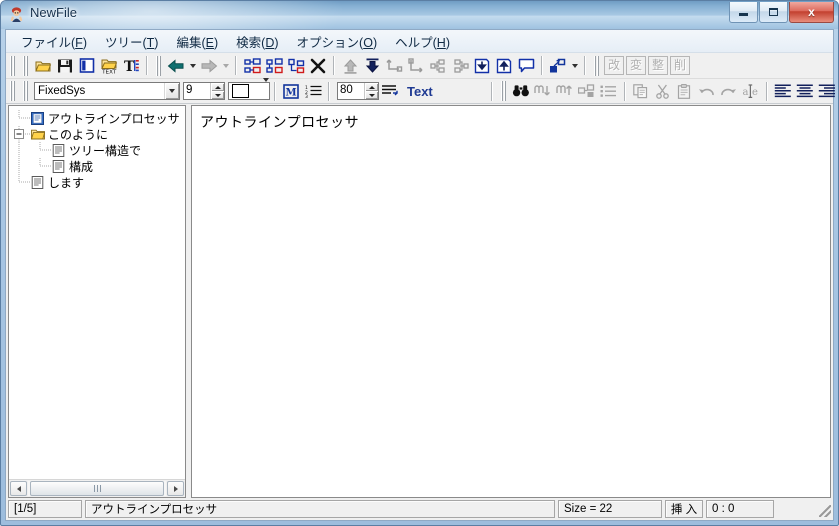 The image size is (839, 526). What do you see at coordinates (419, 66) in the screenshot?
I see `main-toolbar: TEXT T 改 変 整 削` at bounding box center [419, 66].